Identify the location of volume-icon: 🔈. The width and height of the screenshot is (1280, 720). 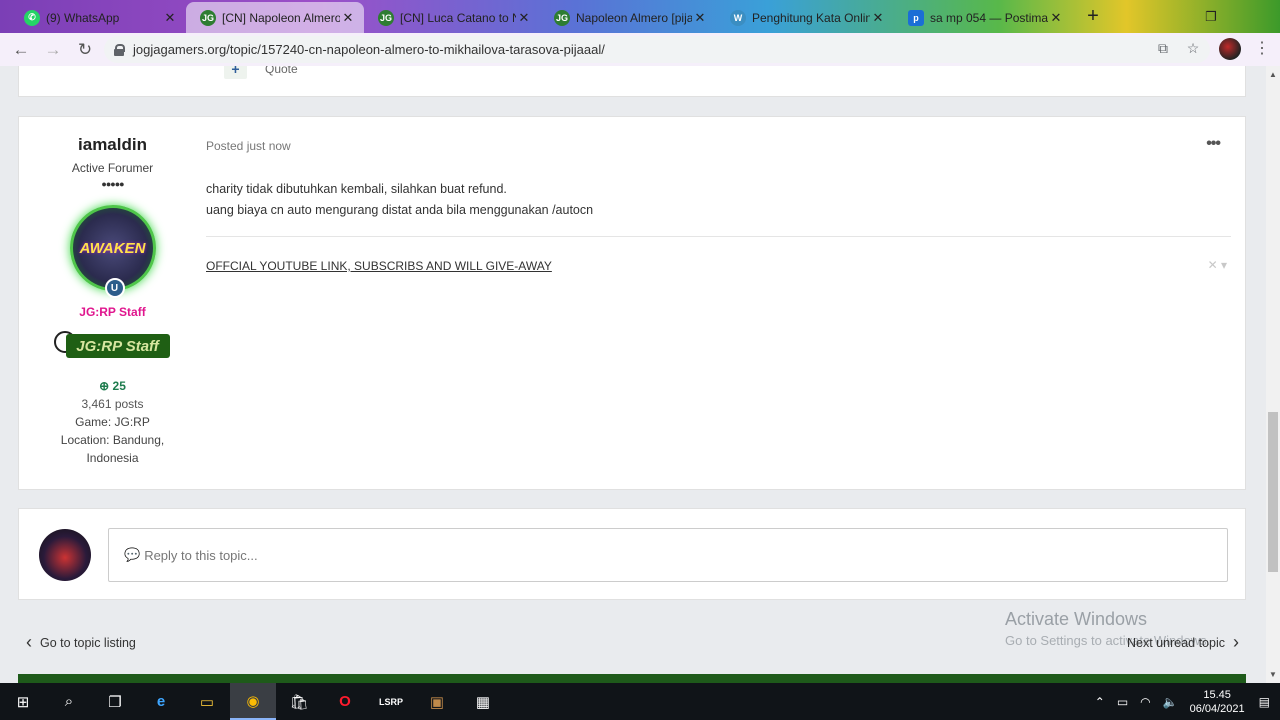
(1170, 702).